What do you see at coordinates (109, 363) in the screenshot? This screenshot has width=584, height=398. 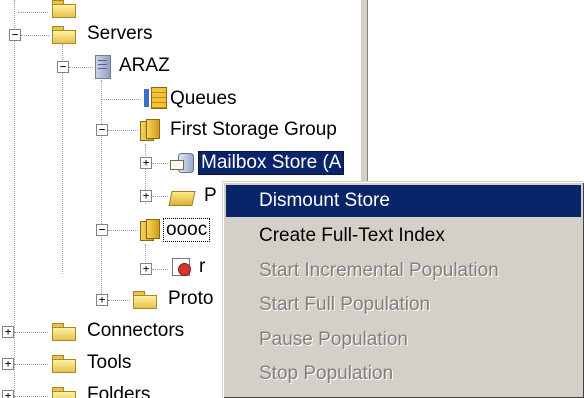 I see `tree-item-tools: Tools` at bounding box center [109, 363].